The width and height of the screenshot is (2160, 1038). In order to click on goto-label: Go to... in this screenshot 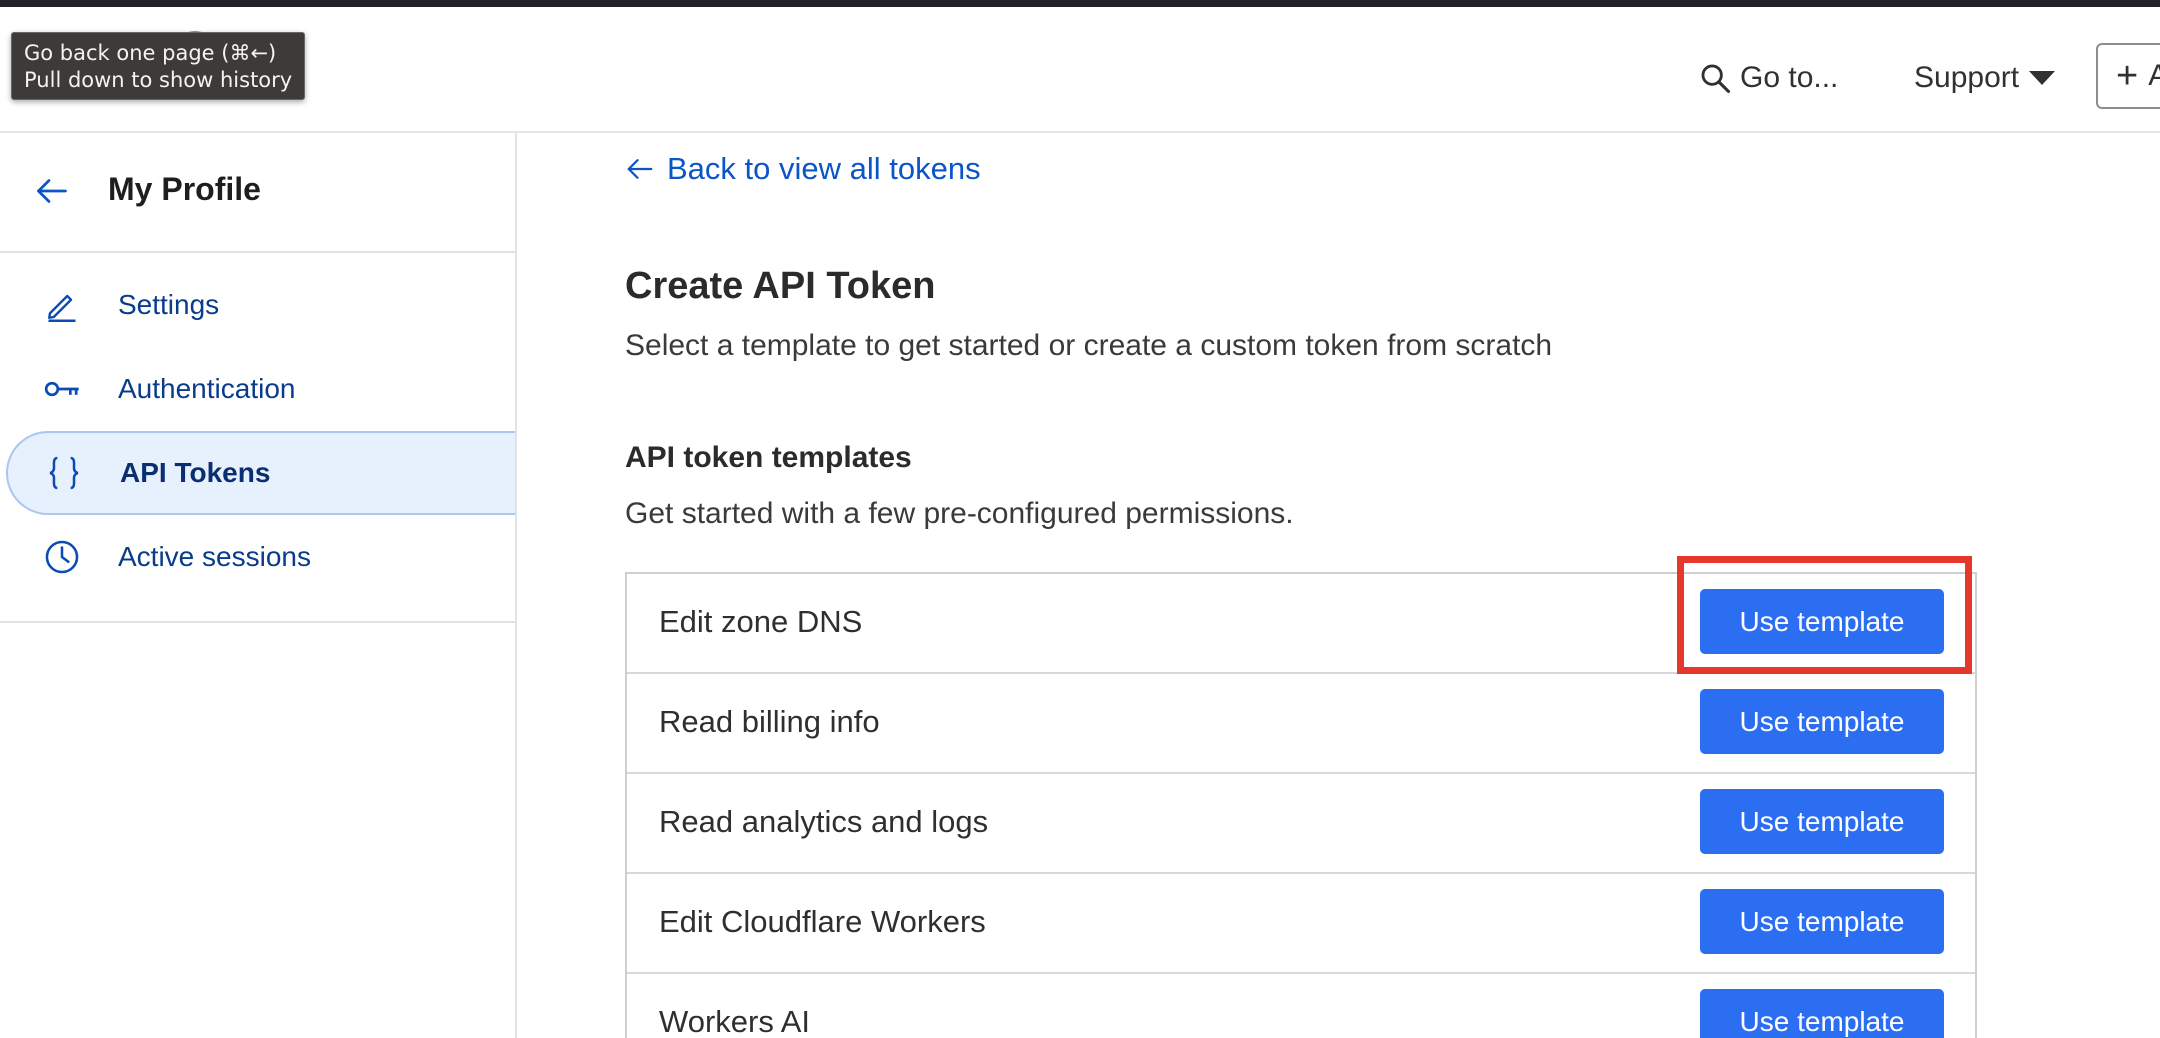, I will do `click(1789, 77)`.